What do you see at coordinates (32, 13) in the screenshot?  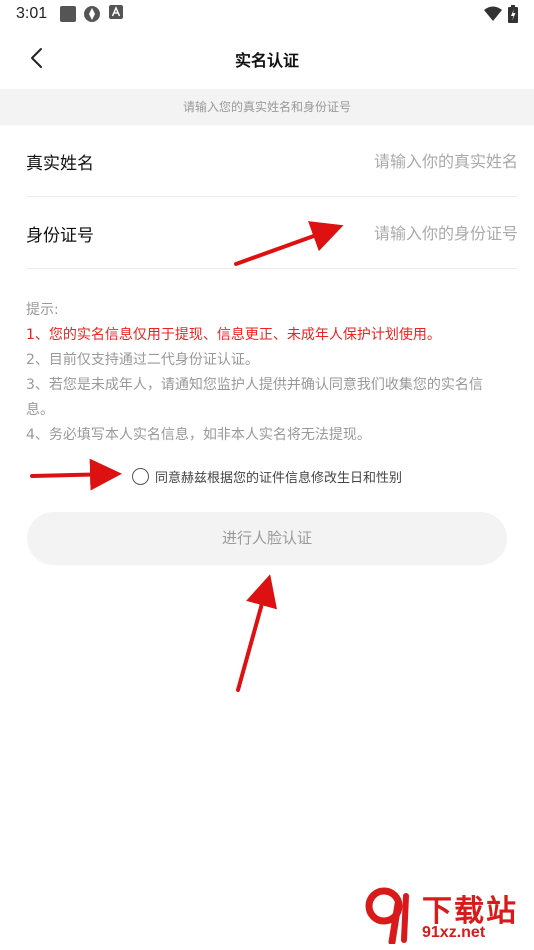 I see `status-time: 3:01` at bounding box center [32, 13].